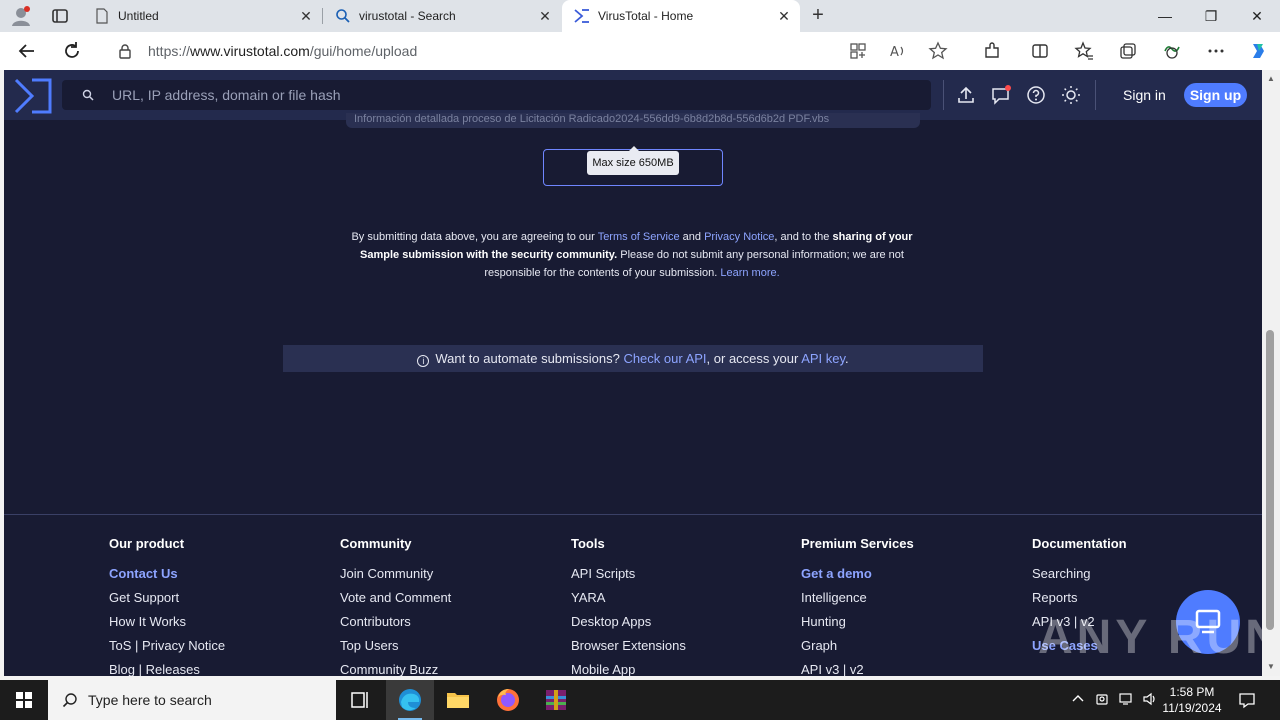 The image size is (1280, 720). What do you see at coordinates (628, 602) in the screenshot?
I see `footer-link: YARA` at bounding box center [628, 602].